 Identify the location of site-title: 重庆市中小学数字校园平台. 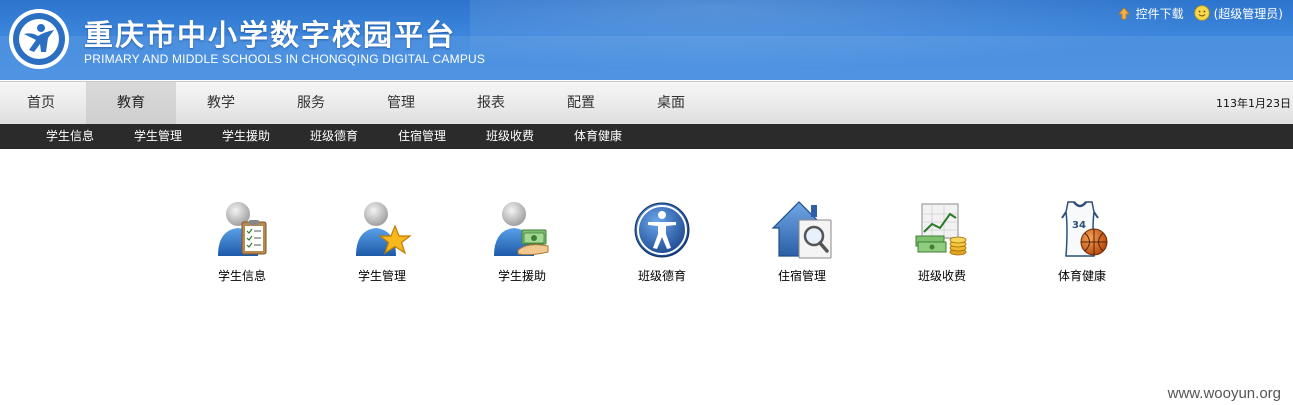
(270, 35).